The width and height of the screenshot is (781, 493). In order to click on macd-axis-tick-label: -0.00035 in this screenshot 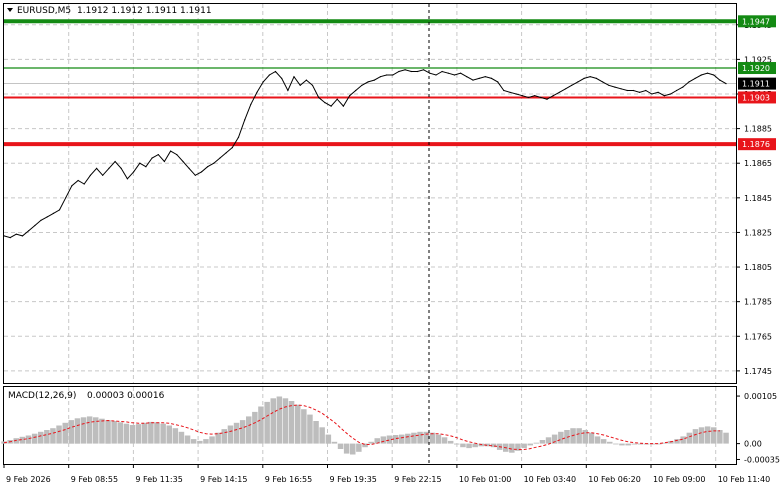, I will do `click(762, 459)`.